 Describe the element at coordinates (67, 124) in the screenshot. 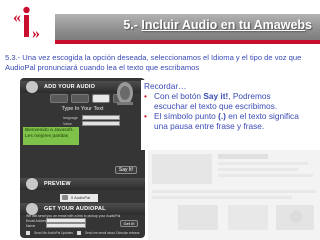

I see `voice-label: Voice` at that location.